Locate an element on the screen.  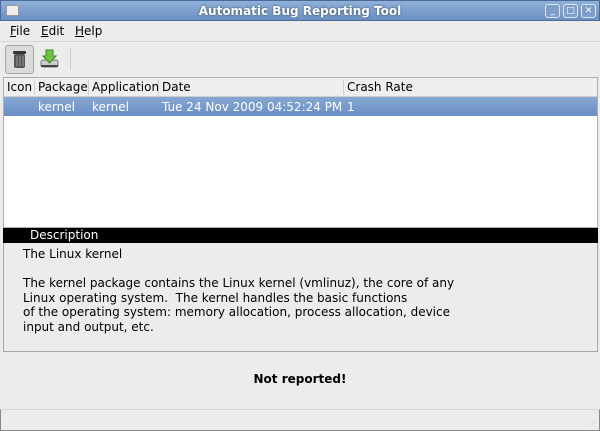
status-bar: ⋰ is located at coordinates (300, 420).